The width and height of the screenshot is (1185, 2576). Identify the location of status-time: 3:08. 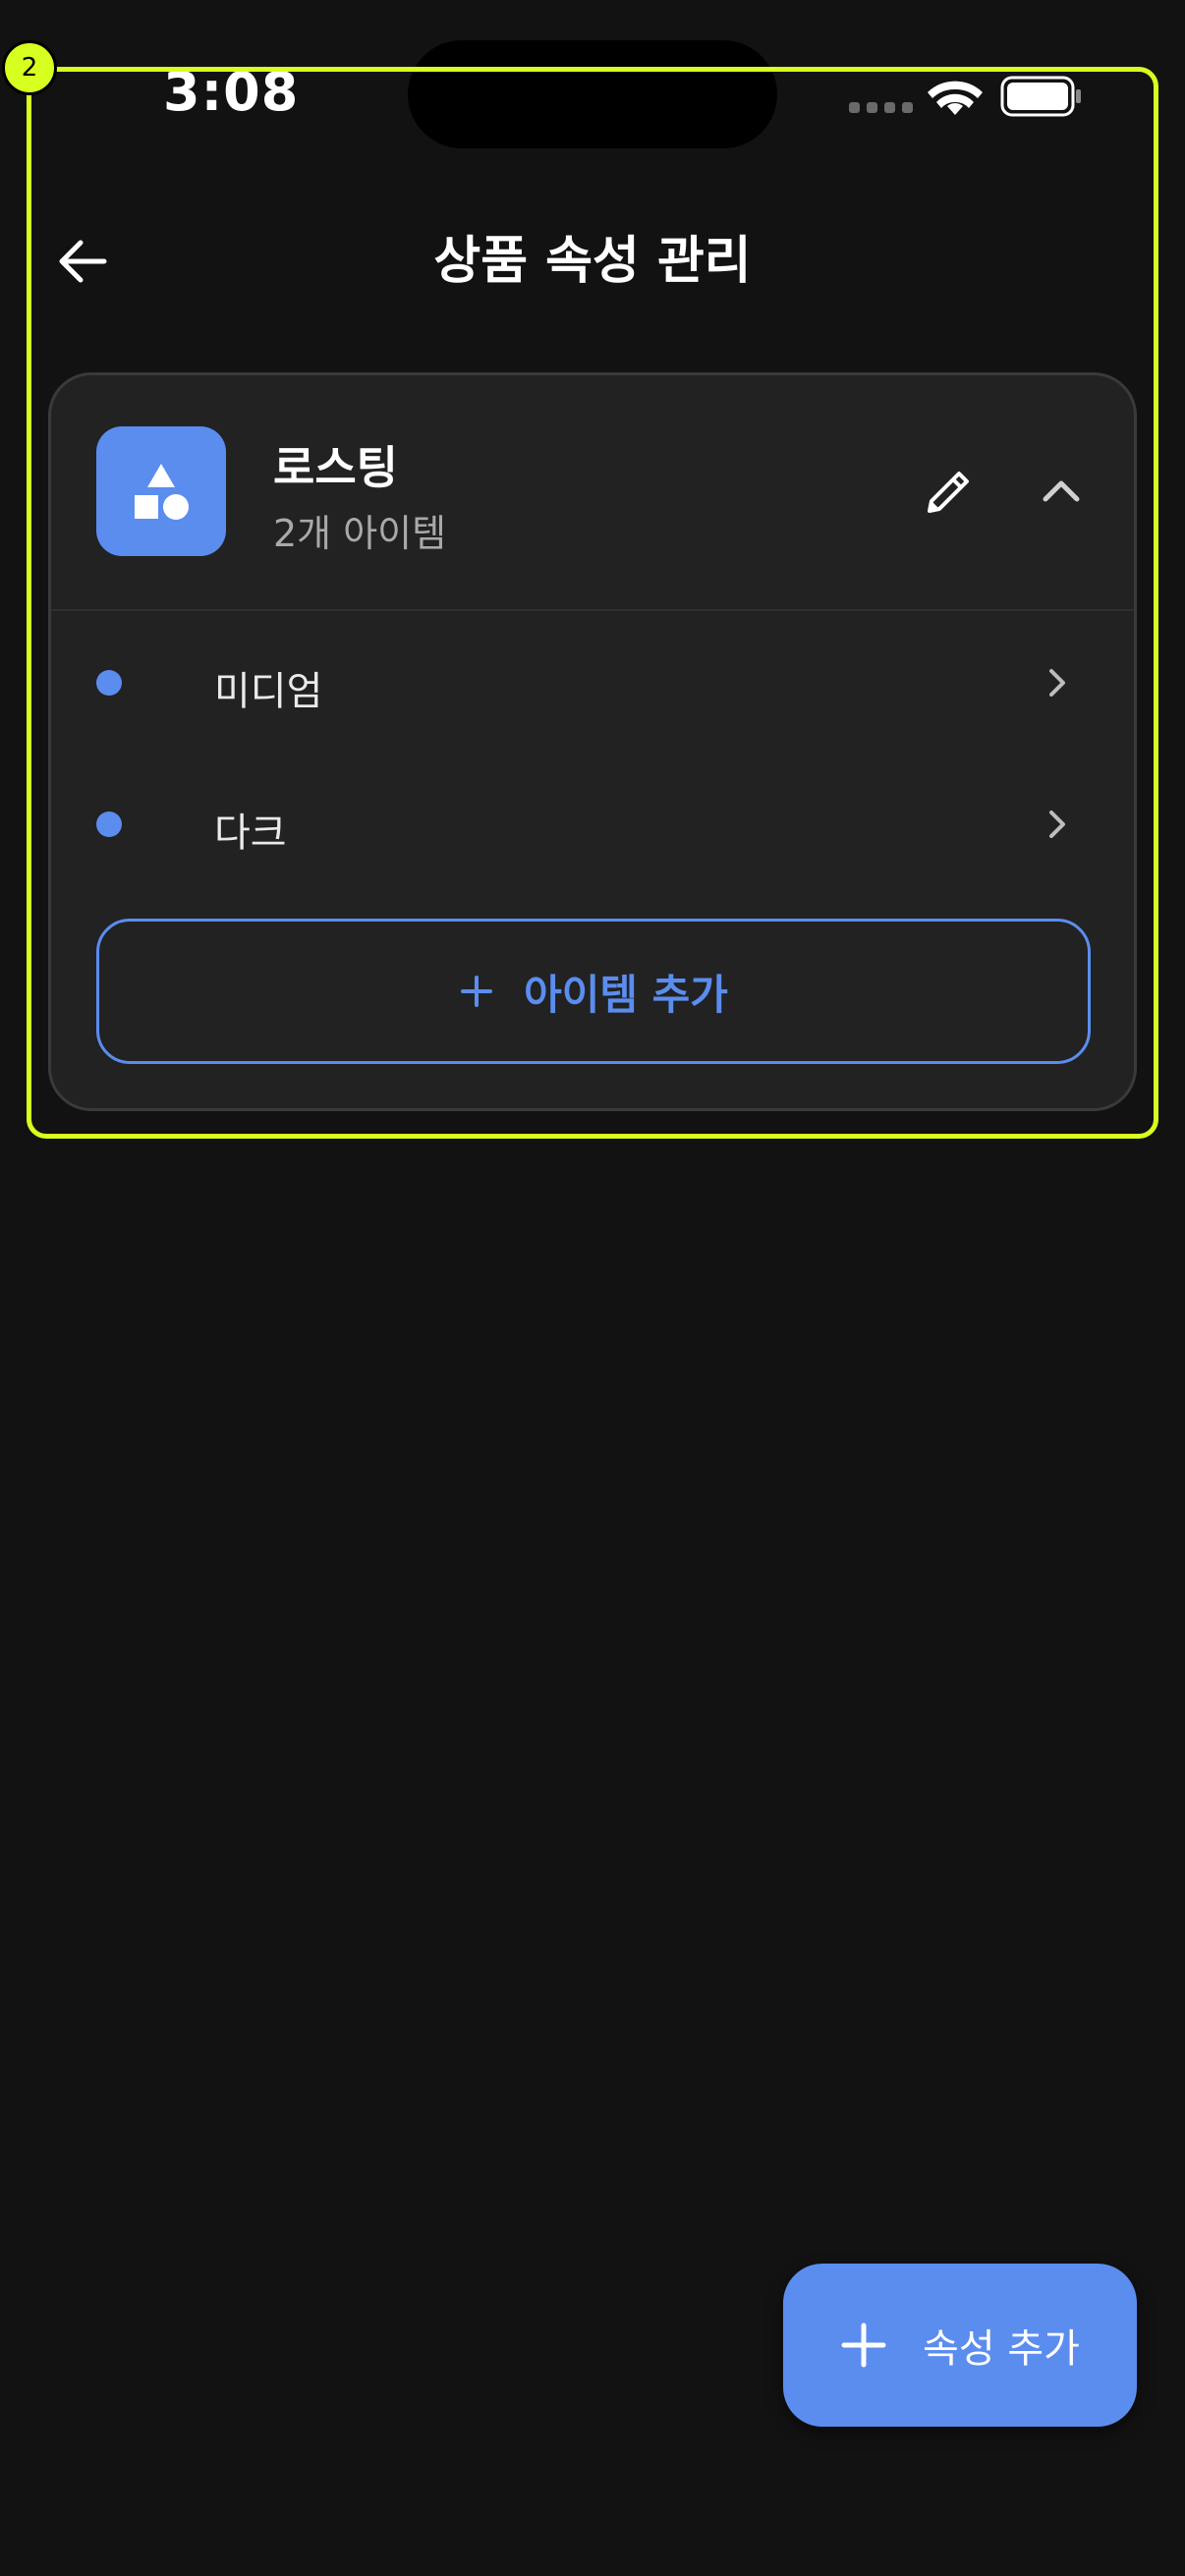
(232, 92).